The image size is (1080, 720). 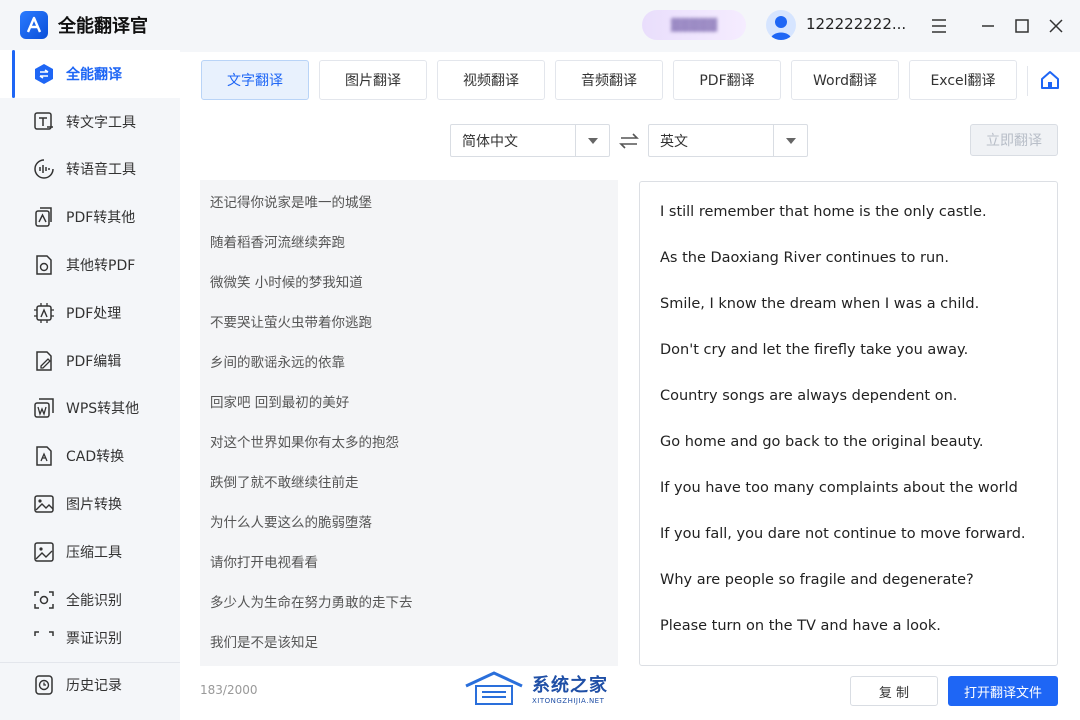 What do you see at coordinates (44, 122) in the screenshot?
I see `text-tool-icon` at bounding box center [44, 122].